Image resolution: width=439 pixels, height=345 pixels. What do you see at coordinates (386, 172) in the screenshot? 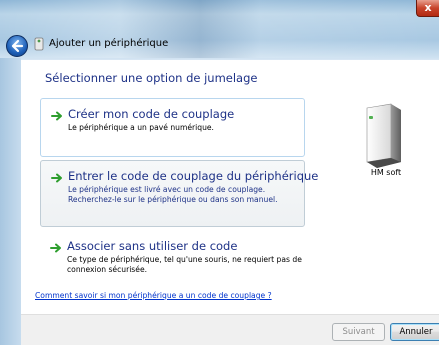
I see `device-name-label: HM soft` at bounding box center [386, 172].